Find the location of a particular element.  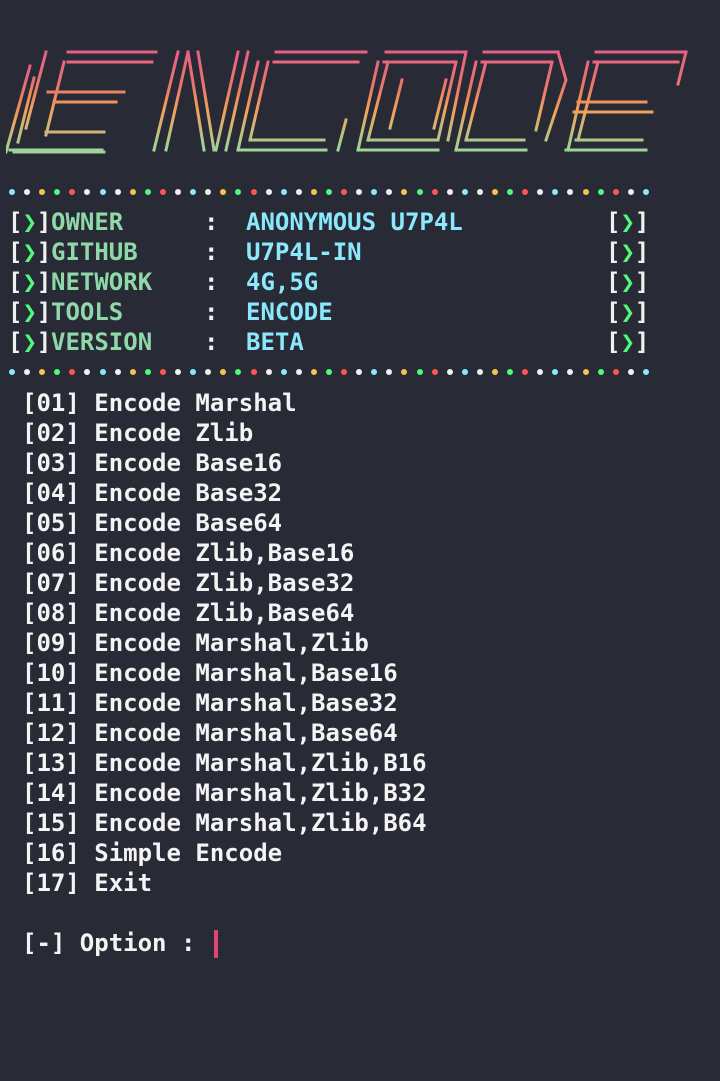

menu-item: [05] Encode Base64 is located at coordinates (224, 523).